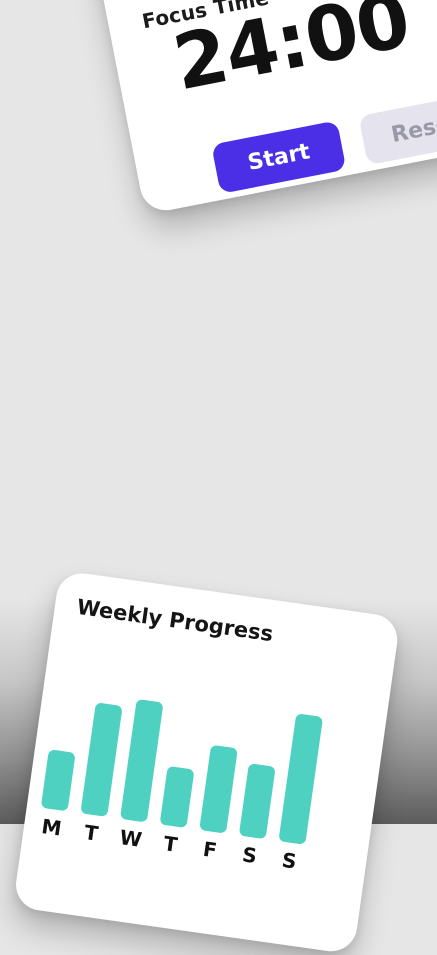 The height and width of the screenshot is (955, 437). I want to click on reset-button: Reset, so click(397, 128).